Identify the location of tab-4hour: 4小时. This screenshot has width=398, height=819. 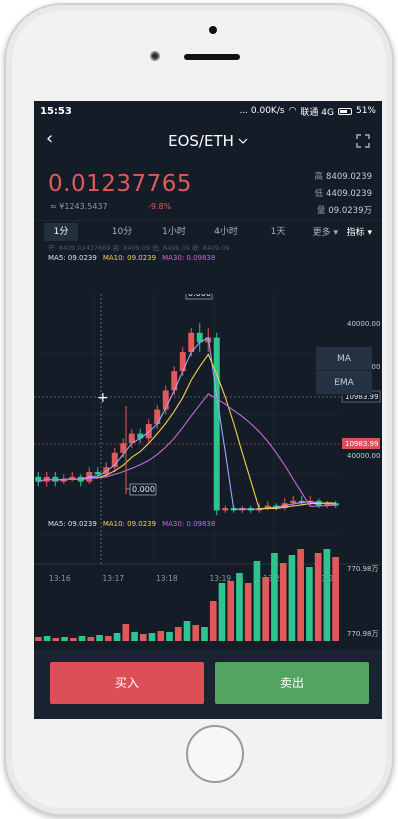
(226, 232).